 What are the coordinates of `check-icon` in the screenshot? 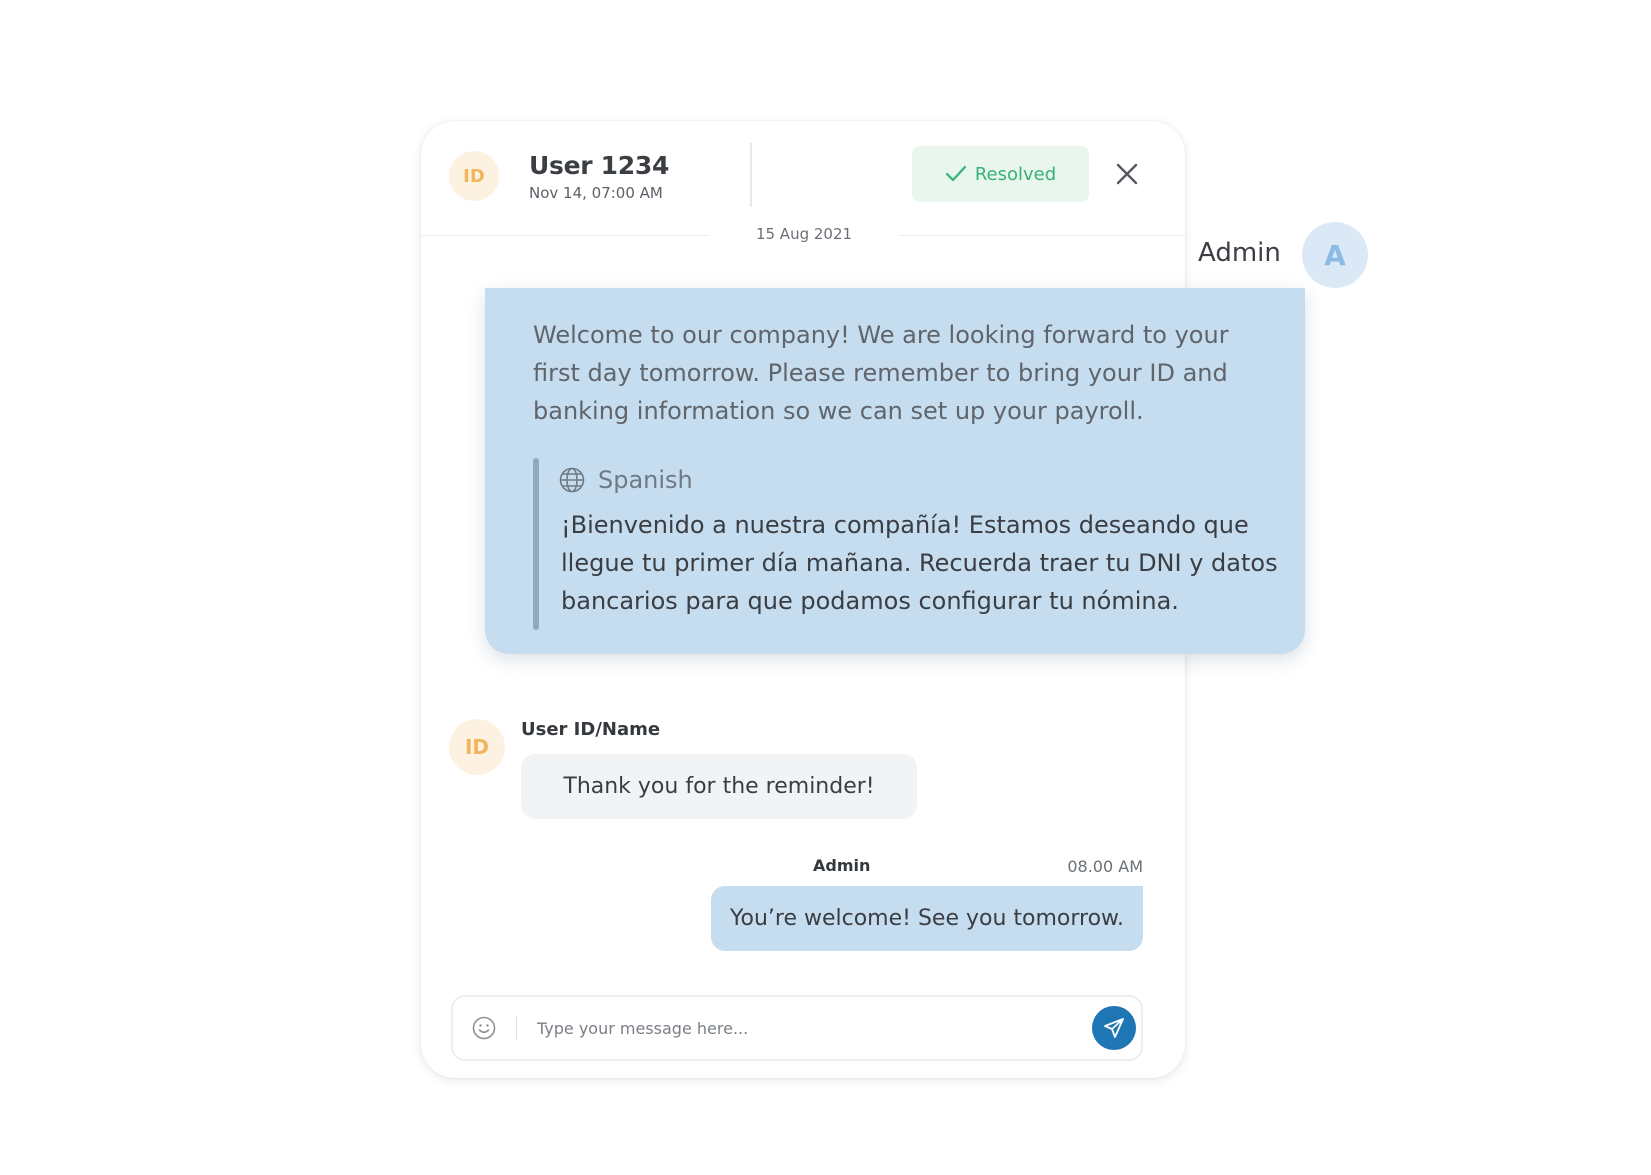 It's located at (955, 173).